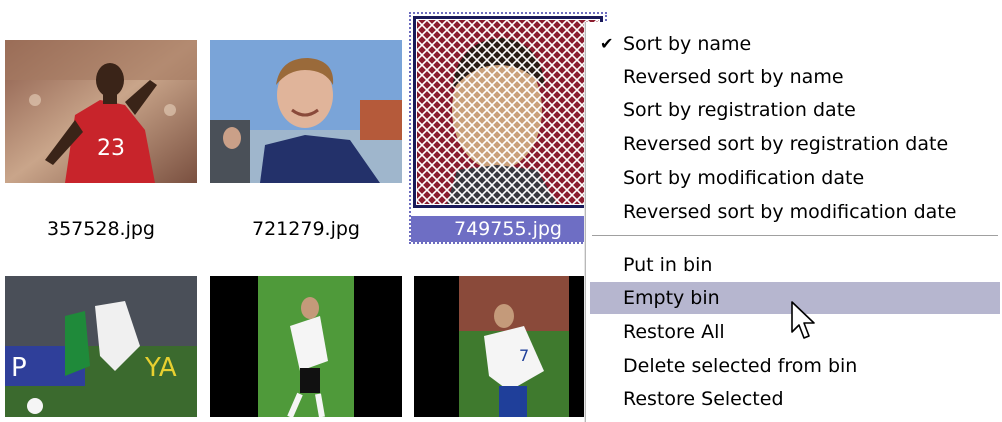 This screenshot has height=422, width=1002. Describe the element at coordinates (111, 148) in the screenshot. I see `svg-text: 23` at that location.